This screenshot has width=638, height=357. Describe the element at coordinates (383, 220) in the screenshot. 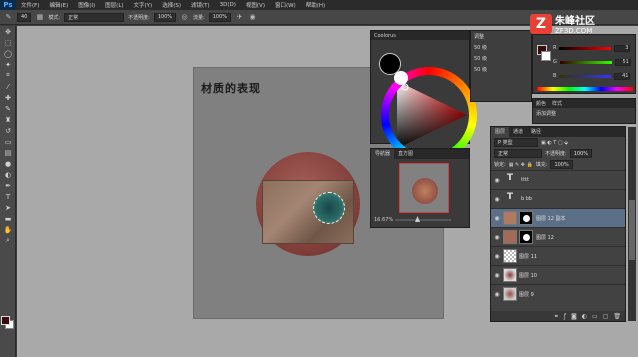

I see `zoom-level: 16.67%` at that location.